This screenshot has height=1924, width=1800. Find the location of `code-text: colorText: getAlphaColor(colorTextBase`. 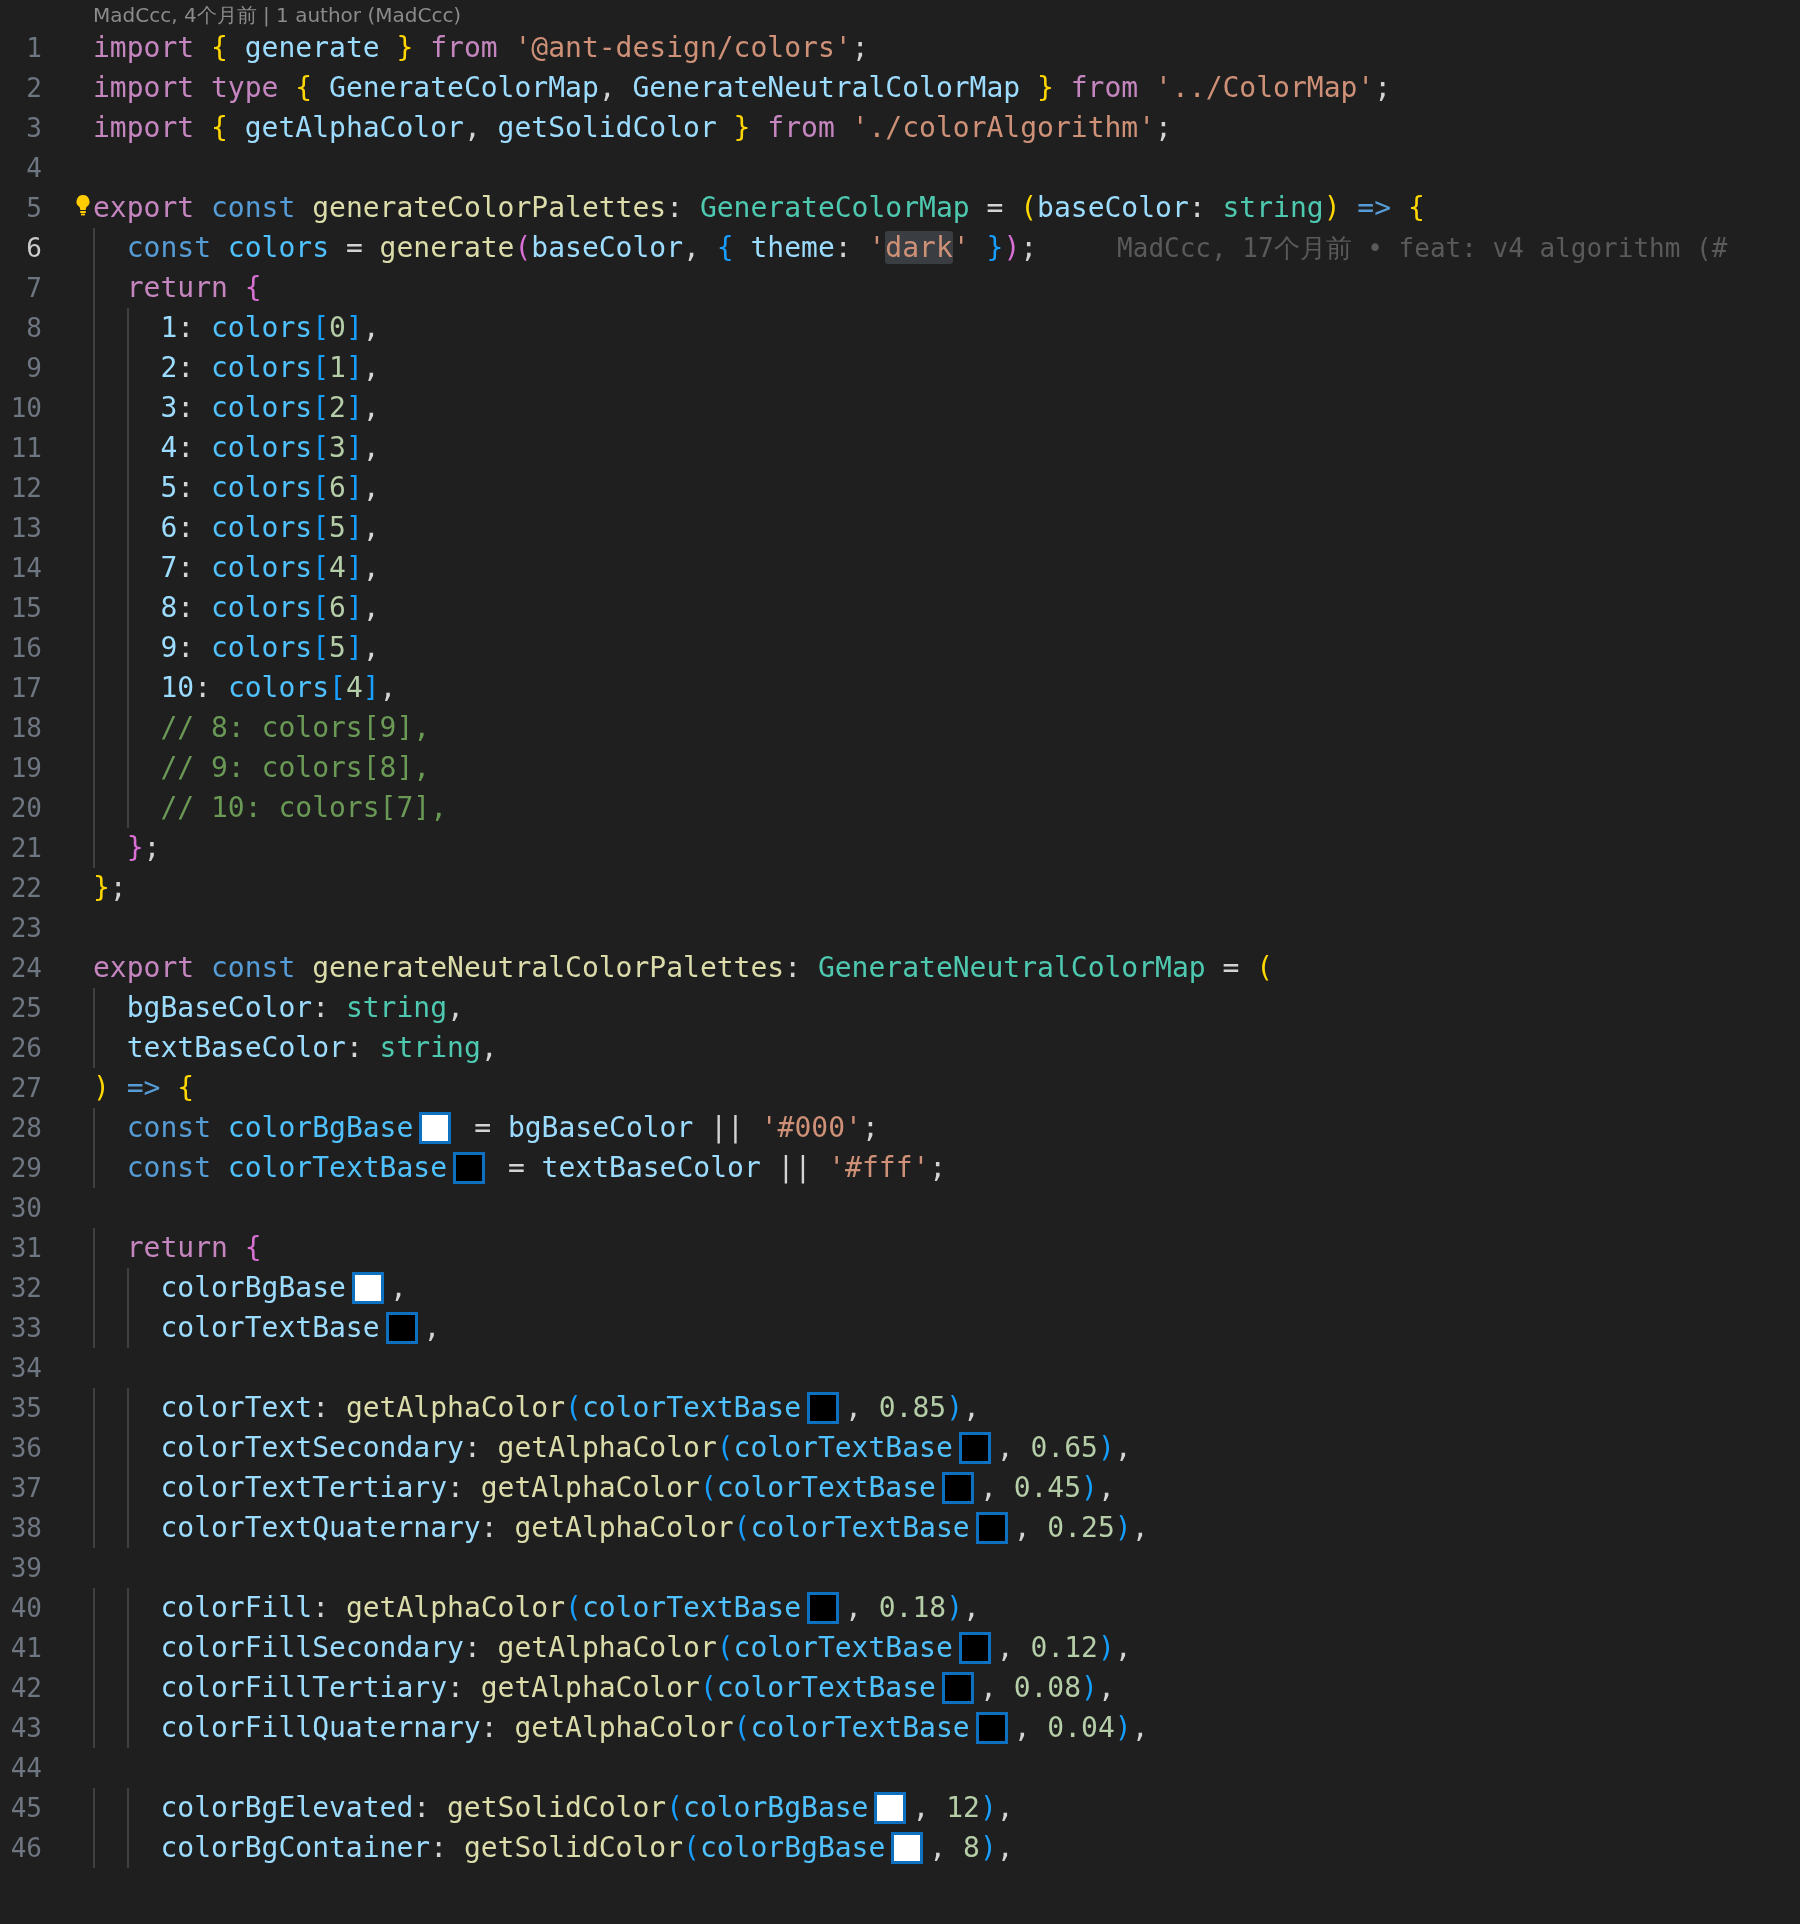

code-text: colorText: getAlphaColor(colorTextBase is located at coordinates (480, 1408).